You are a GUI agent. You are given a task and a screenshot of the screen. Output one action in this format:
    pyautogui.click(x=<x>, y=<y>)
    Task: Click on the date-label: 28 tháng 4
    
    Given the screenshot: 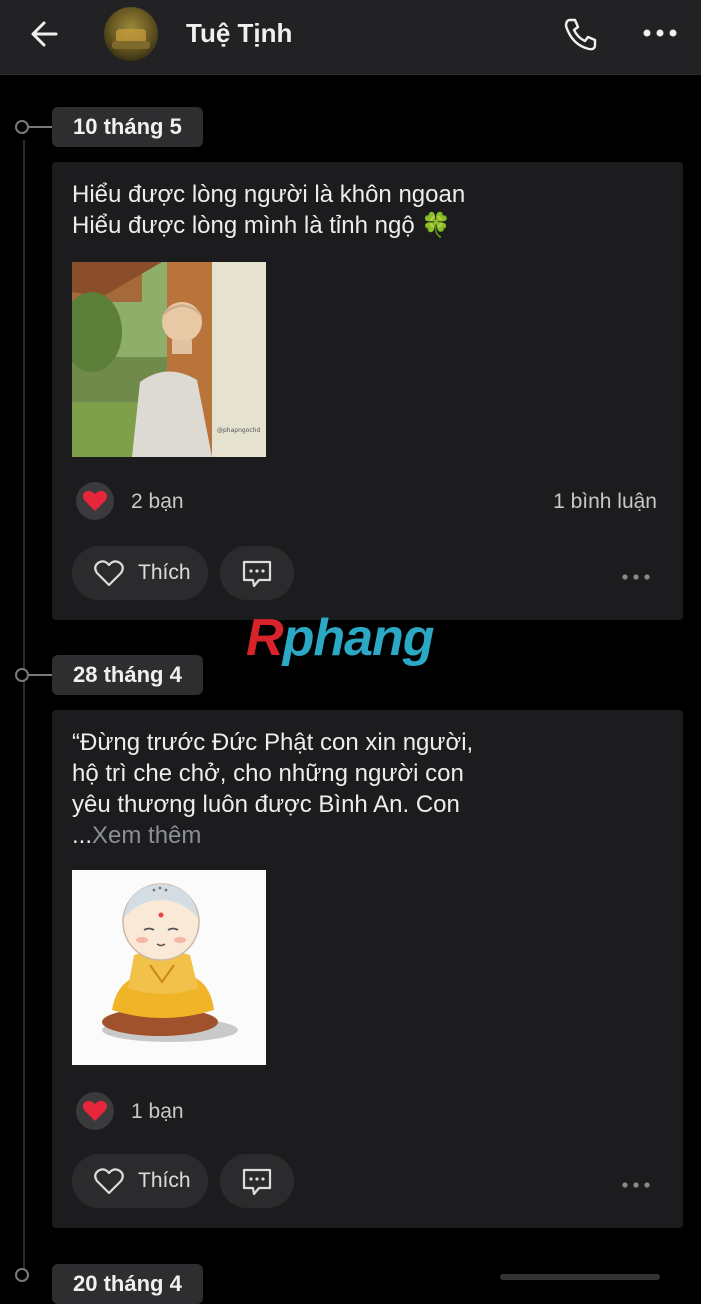 What is the action you would take?
    pyautogui.click(x=127, y=675)
    